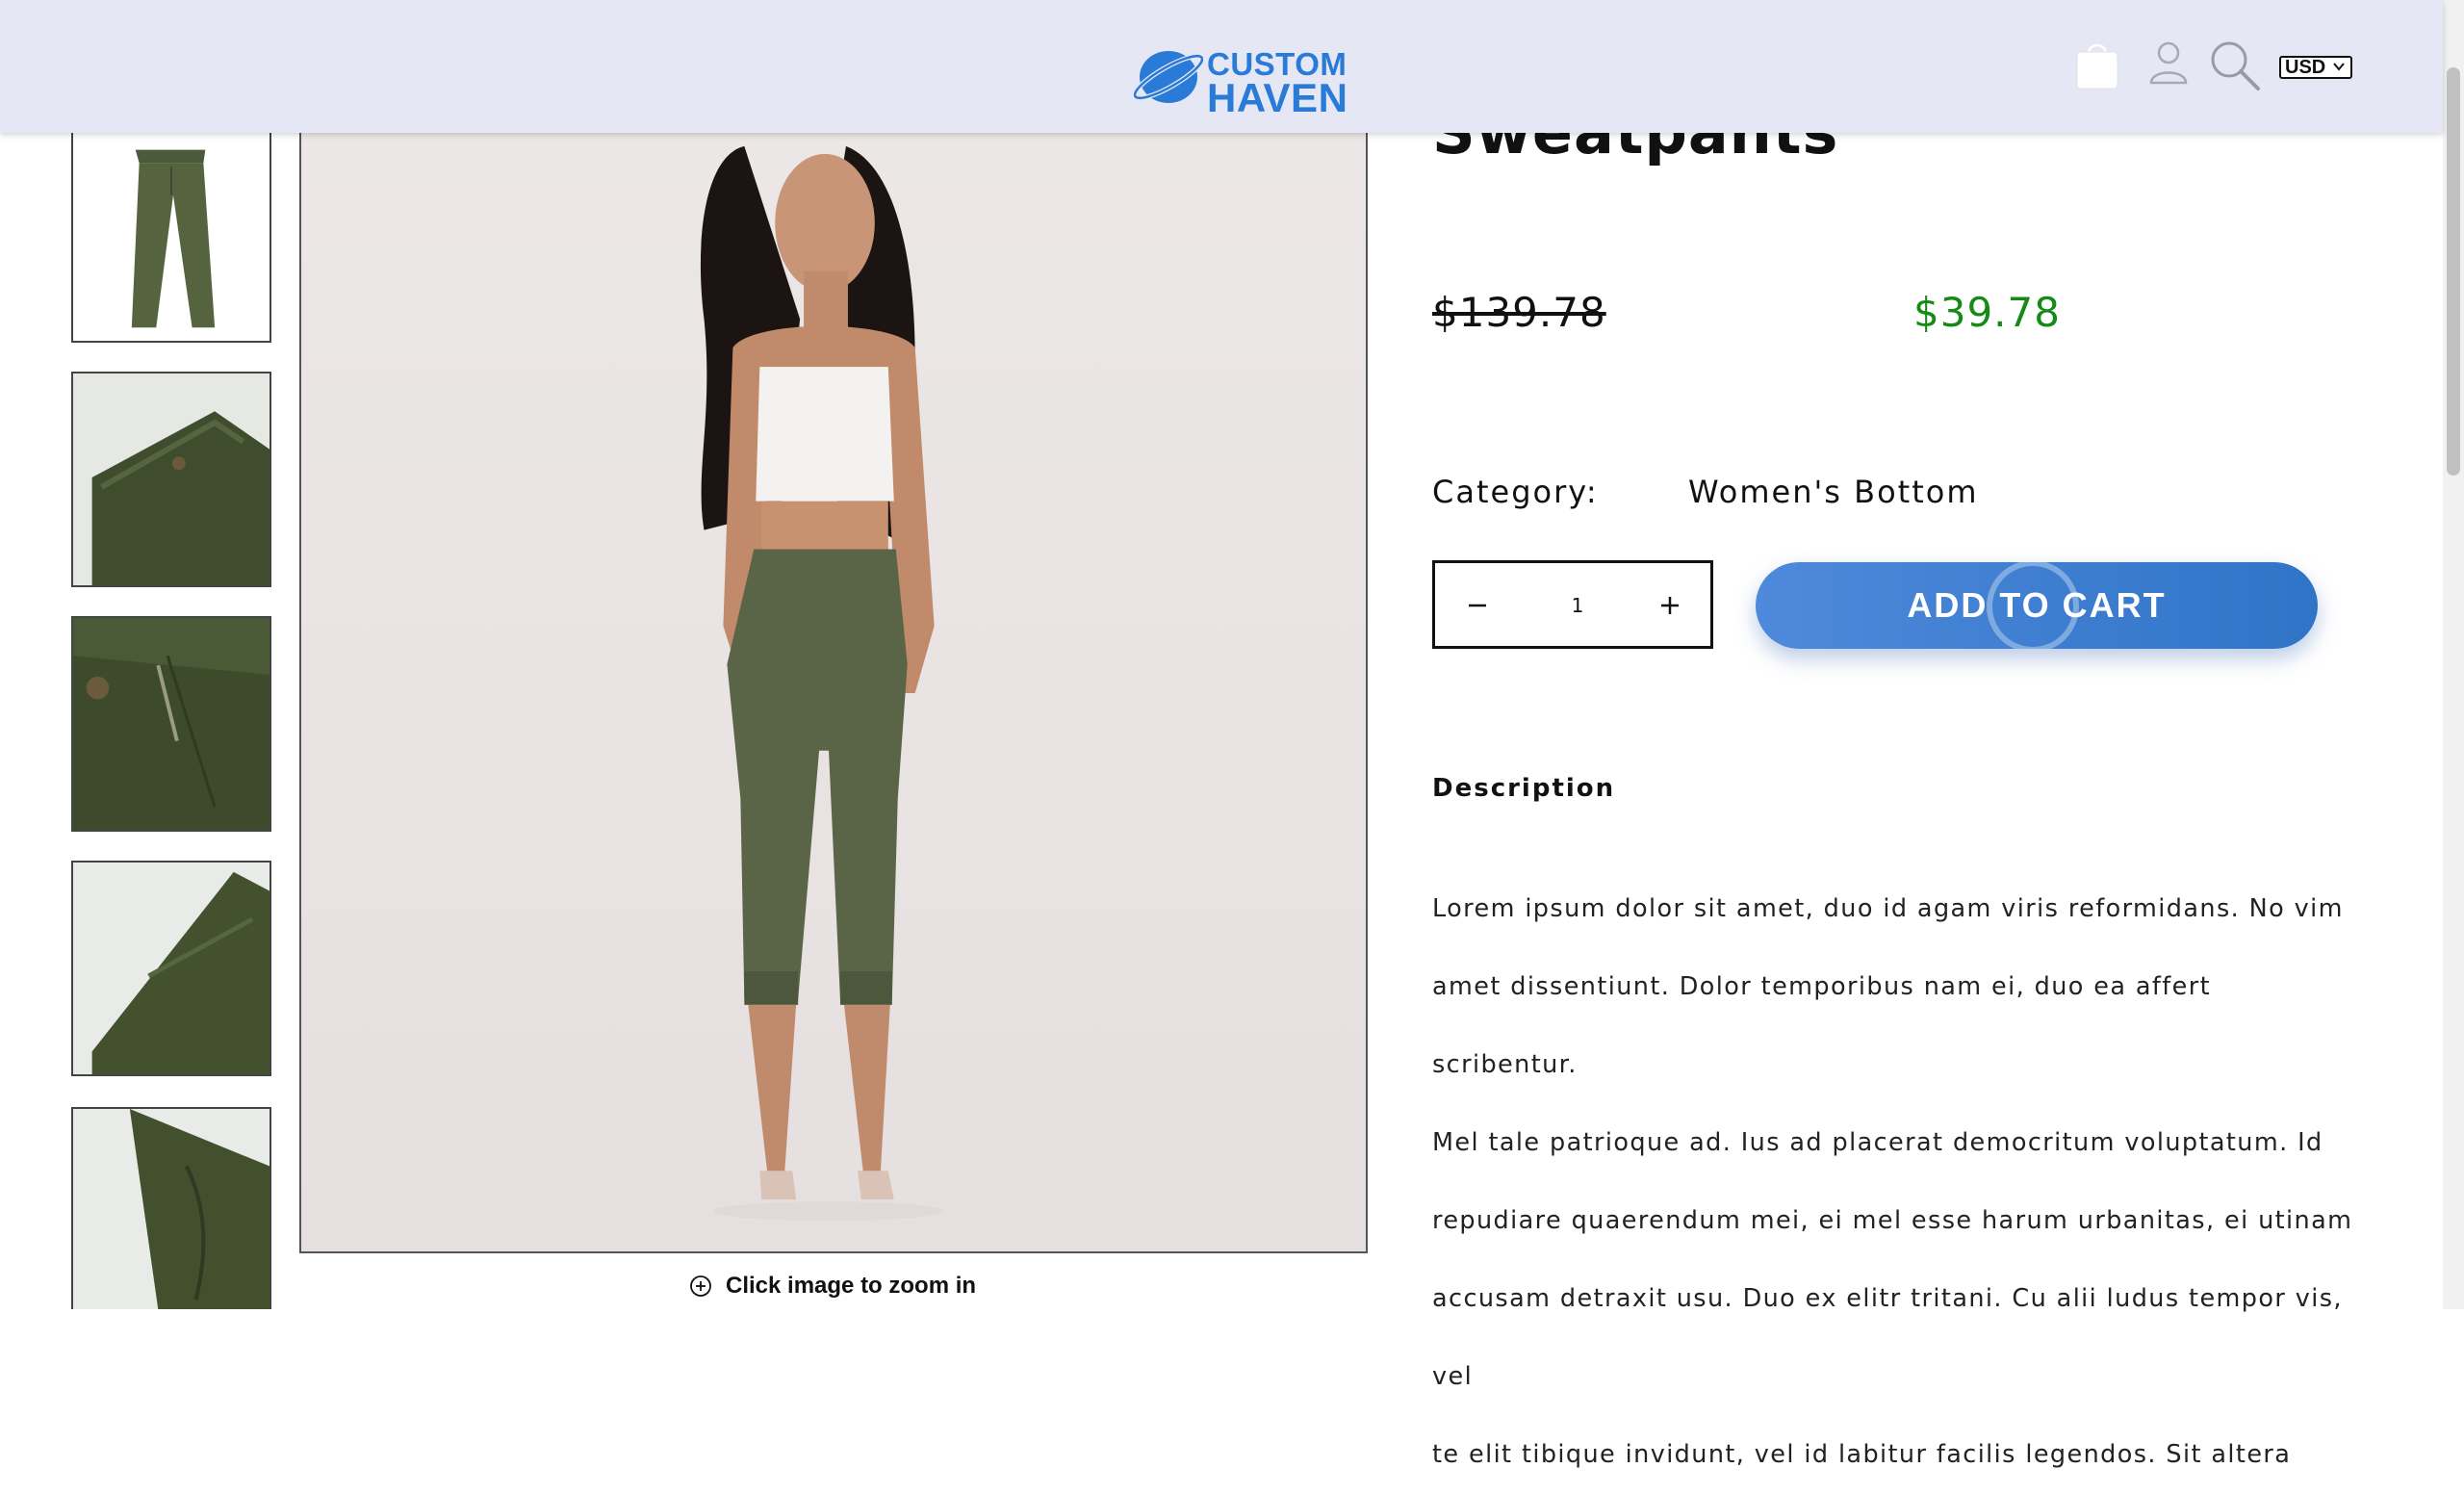 The image size is (2464, 1494). I want to click on logo-line-2: HAVEN, so click(1277, 97).